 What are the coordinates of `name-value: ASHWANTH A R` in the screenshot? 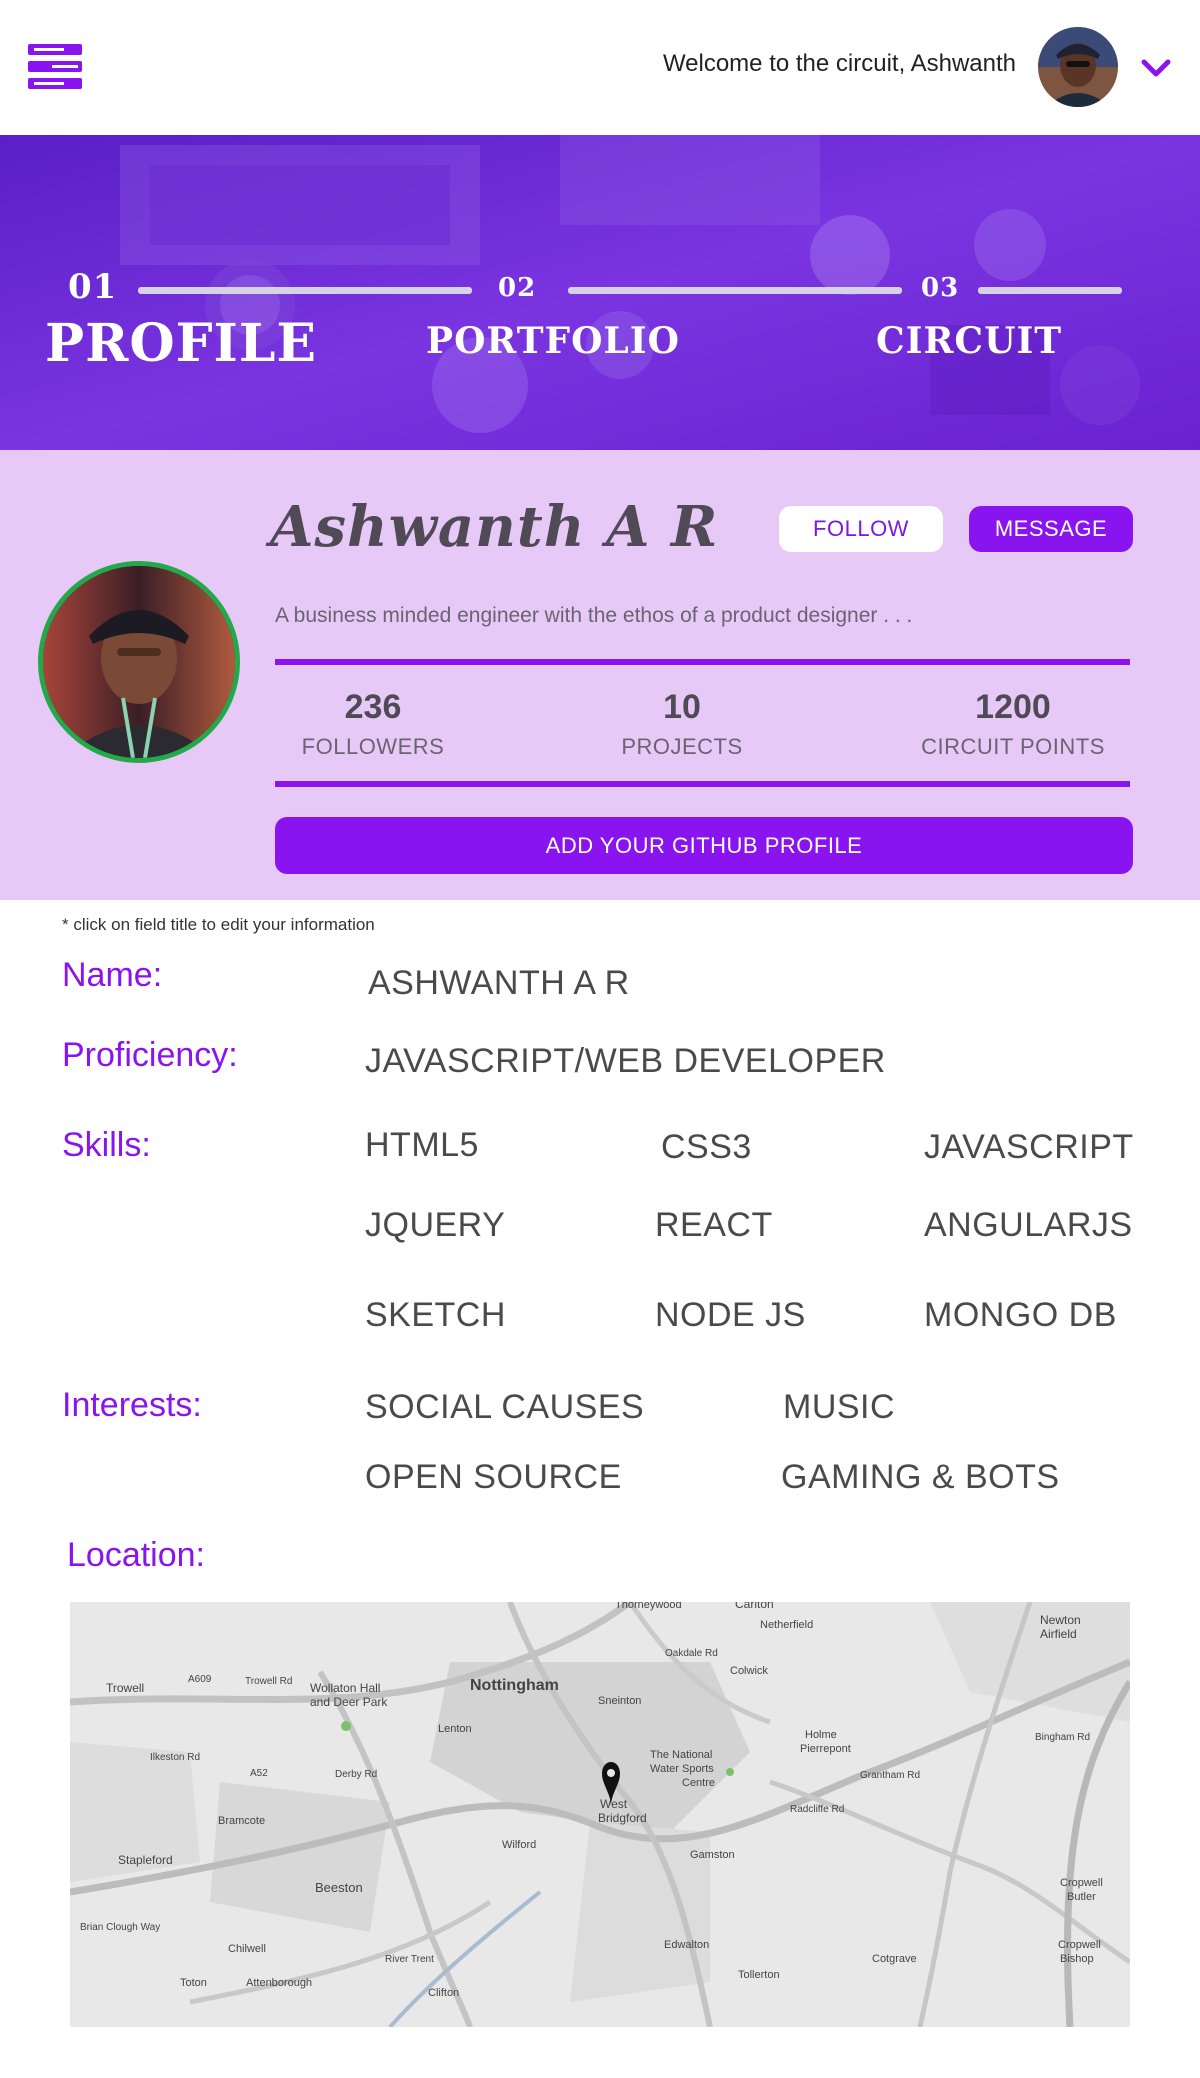 It's located at (499, 983).